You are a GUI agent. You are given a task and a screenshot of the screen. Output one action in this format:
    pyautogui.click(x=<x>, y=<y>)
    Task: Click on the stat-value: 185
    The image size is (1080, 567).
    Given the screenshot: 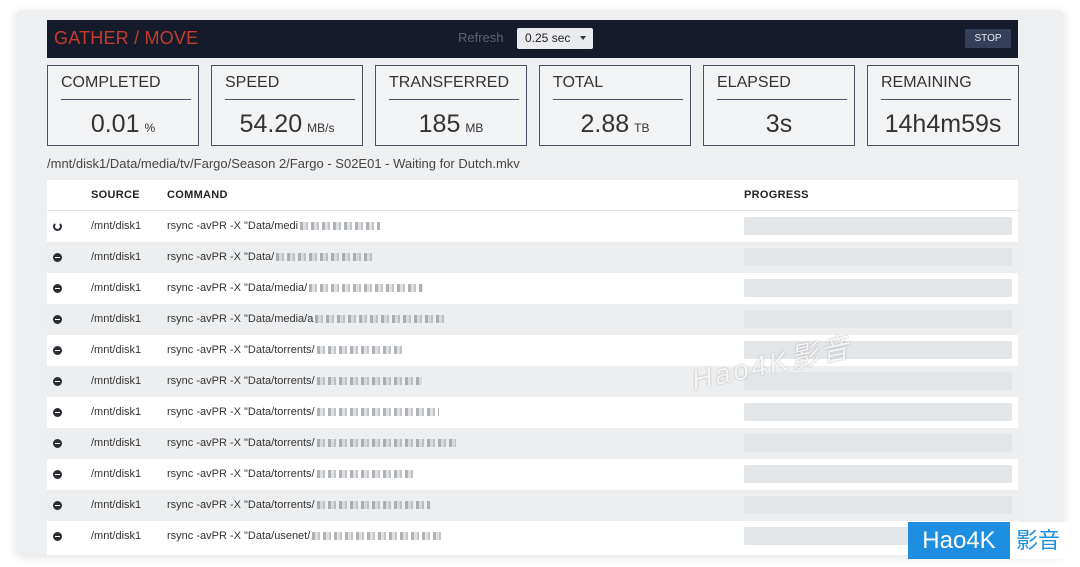 What is the action you would take?
    pyautogui.click(x=439, y=124)
    